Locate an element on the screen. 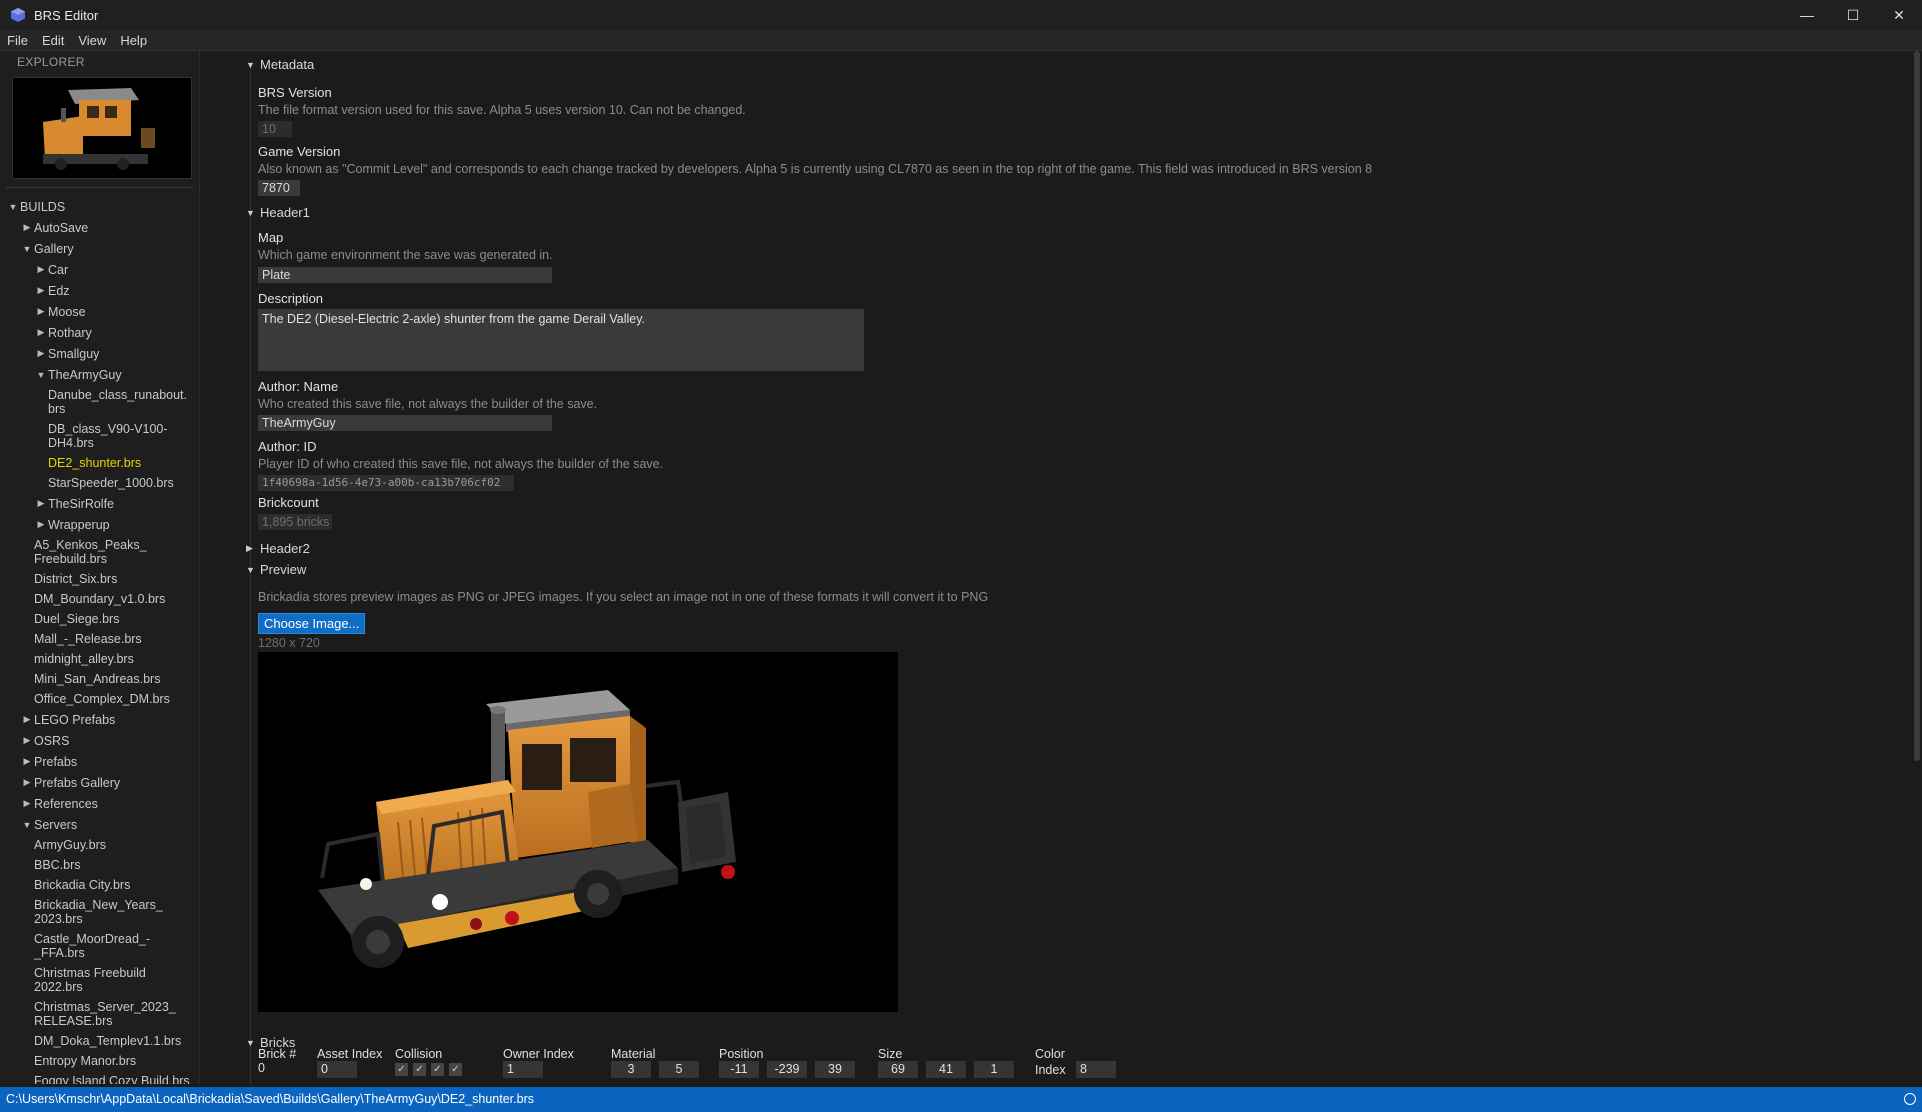 This screenshot has height=1112, width=1922. preview-dimensions: 1280 x 720 is located at coordinates (289, 643).